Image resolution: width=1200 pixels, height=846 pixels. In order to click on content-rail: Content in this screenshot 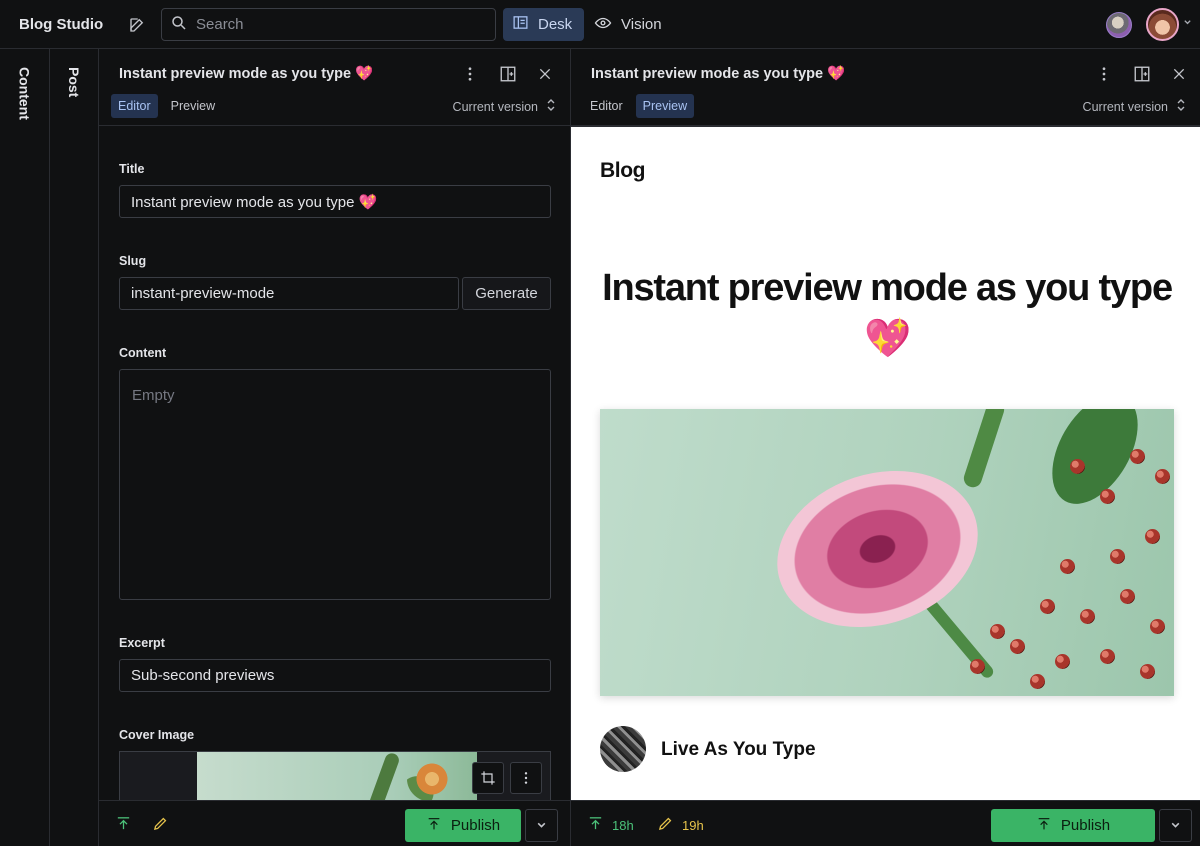, I will do `click(25, 447)`.